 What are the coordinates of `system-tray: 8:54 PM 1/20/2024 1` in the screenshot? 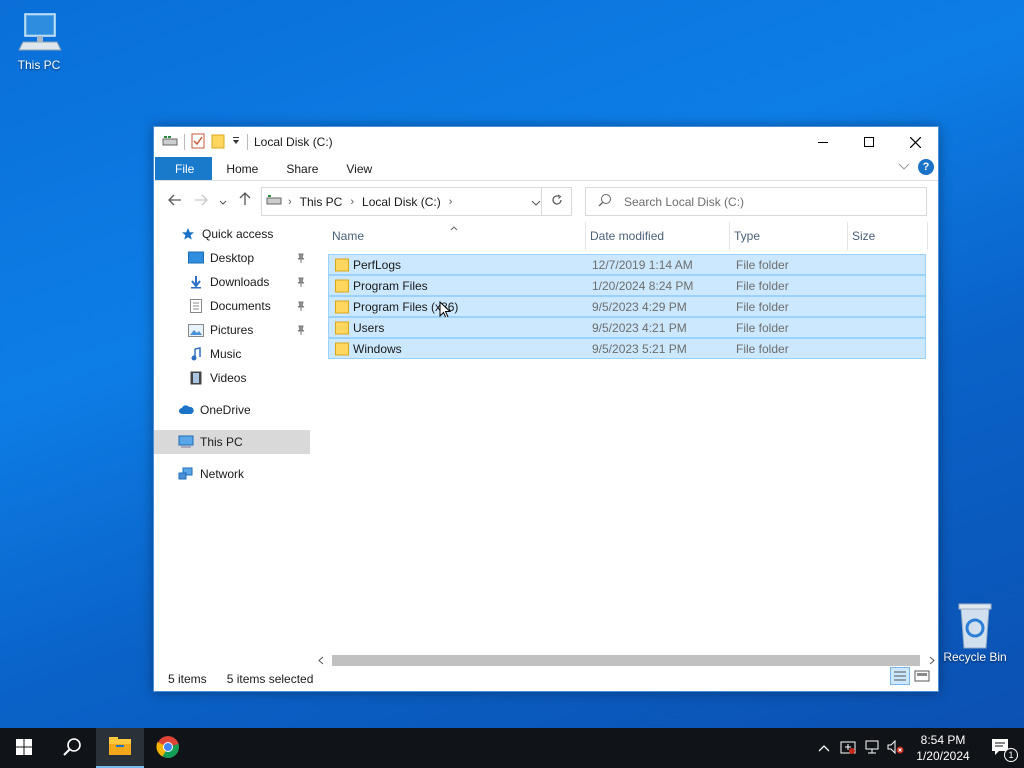 It's located at (918, 748).